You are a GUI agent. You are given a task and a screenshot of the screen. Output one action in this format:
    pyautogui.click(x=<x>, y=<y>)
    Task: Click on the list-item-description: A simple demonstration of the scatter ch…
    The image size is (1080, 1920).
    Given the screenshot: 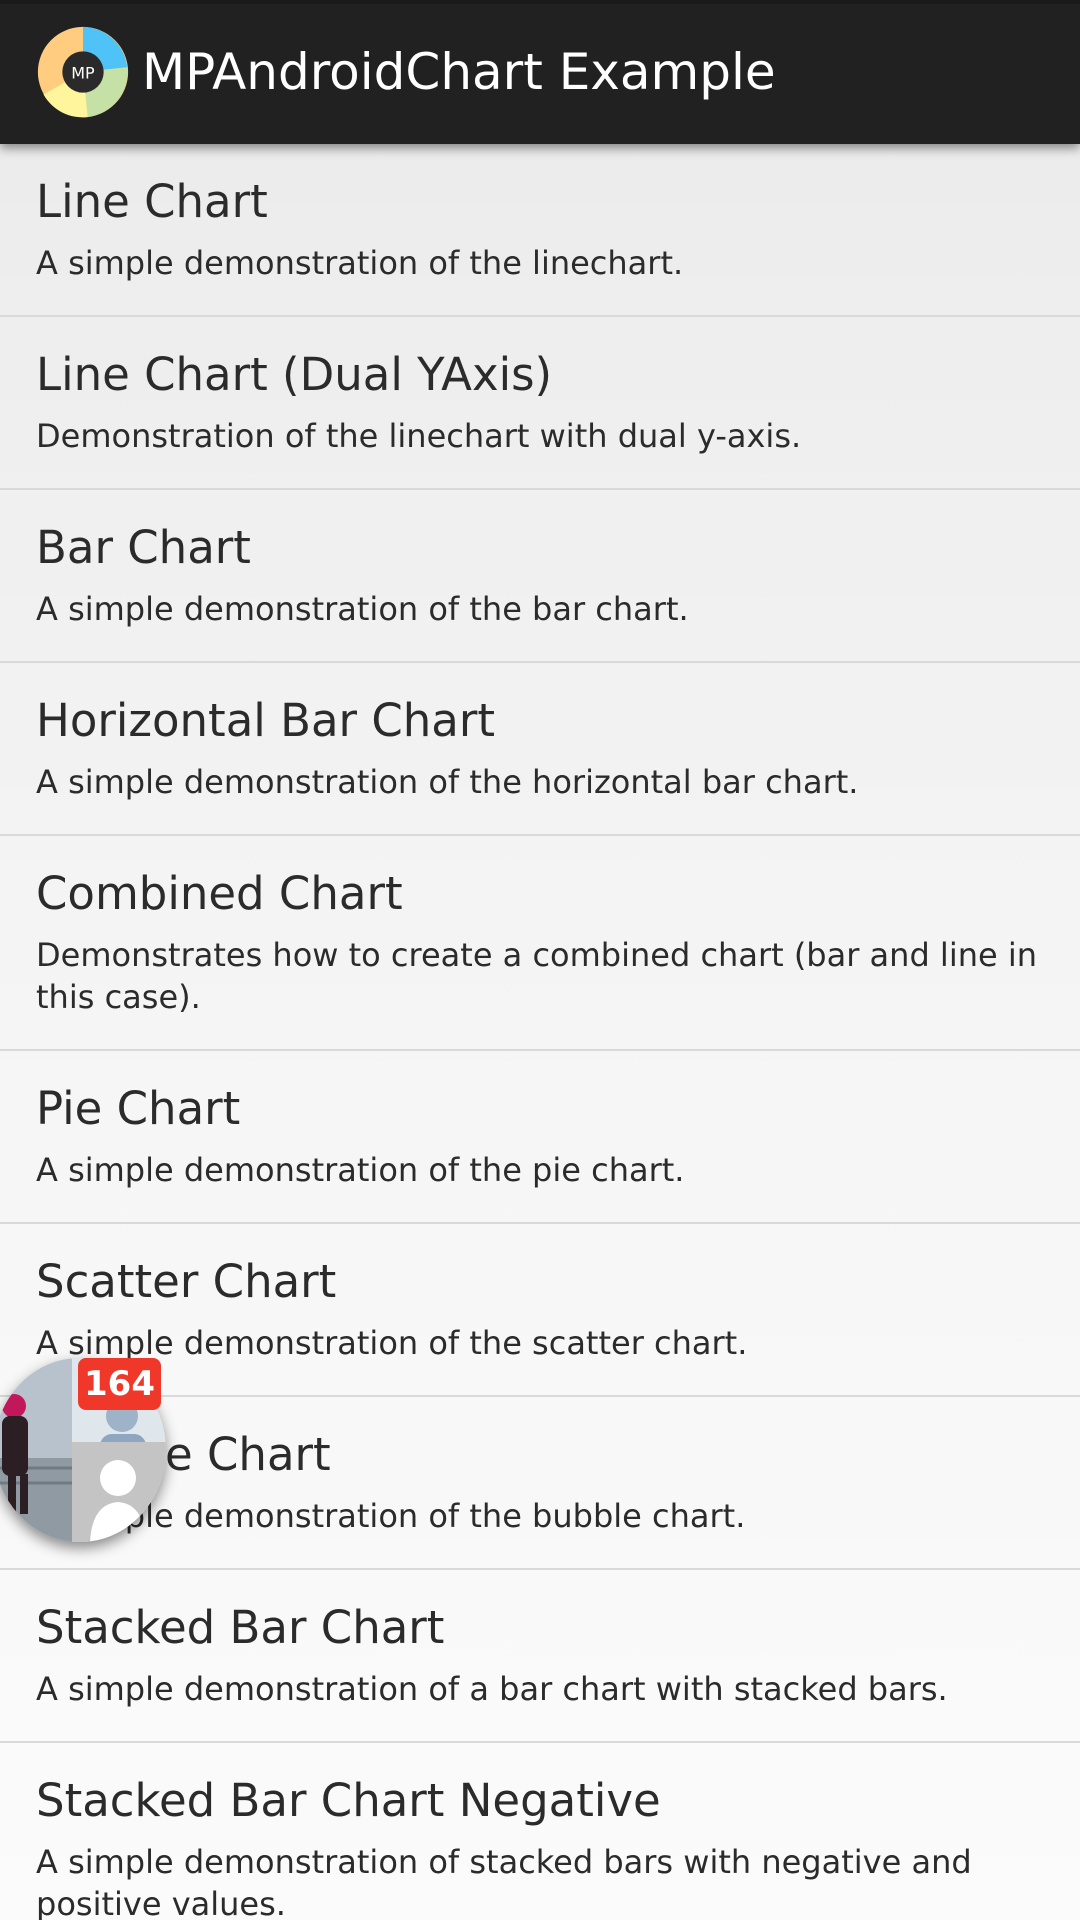 What is the action you would take?
    pyautogui.click(x=392, y=1343)
    